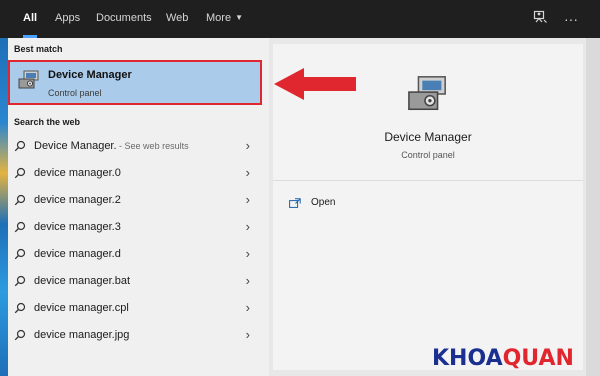 This screenshot has height=376, width=600. What do you see at coordinates (47, 122) in the screenshot?
I see `search-the-web-heading: Search the web` at bounding box center [47, 122].